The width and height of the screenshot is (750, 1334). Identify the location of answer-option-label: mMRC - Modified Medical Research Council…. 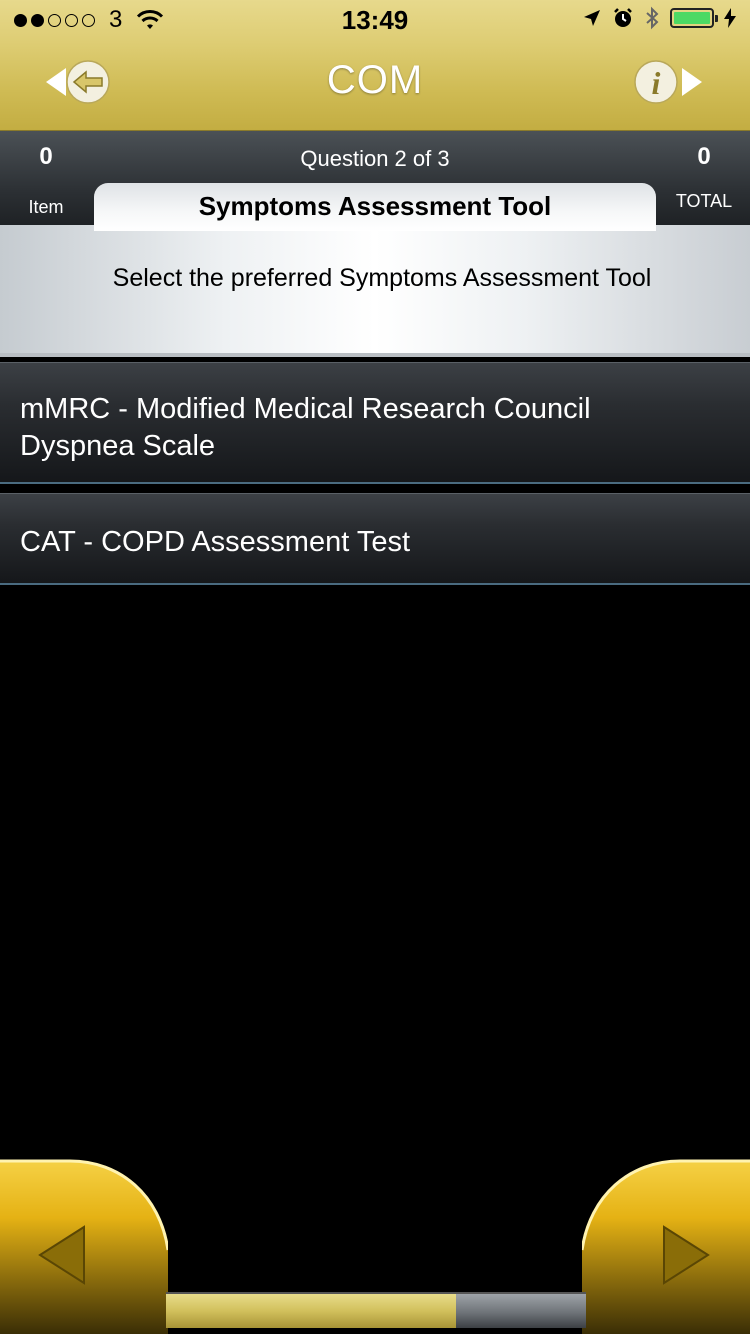
(305, 427).